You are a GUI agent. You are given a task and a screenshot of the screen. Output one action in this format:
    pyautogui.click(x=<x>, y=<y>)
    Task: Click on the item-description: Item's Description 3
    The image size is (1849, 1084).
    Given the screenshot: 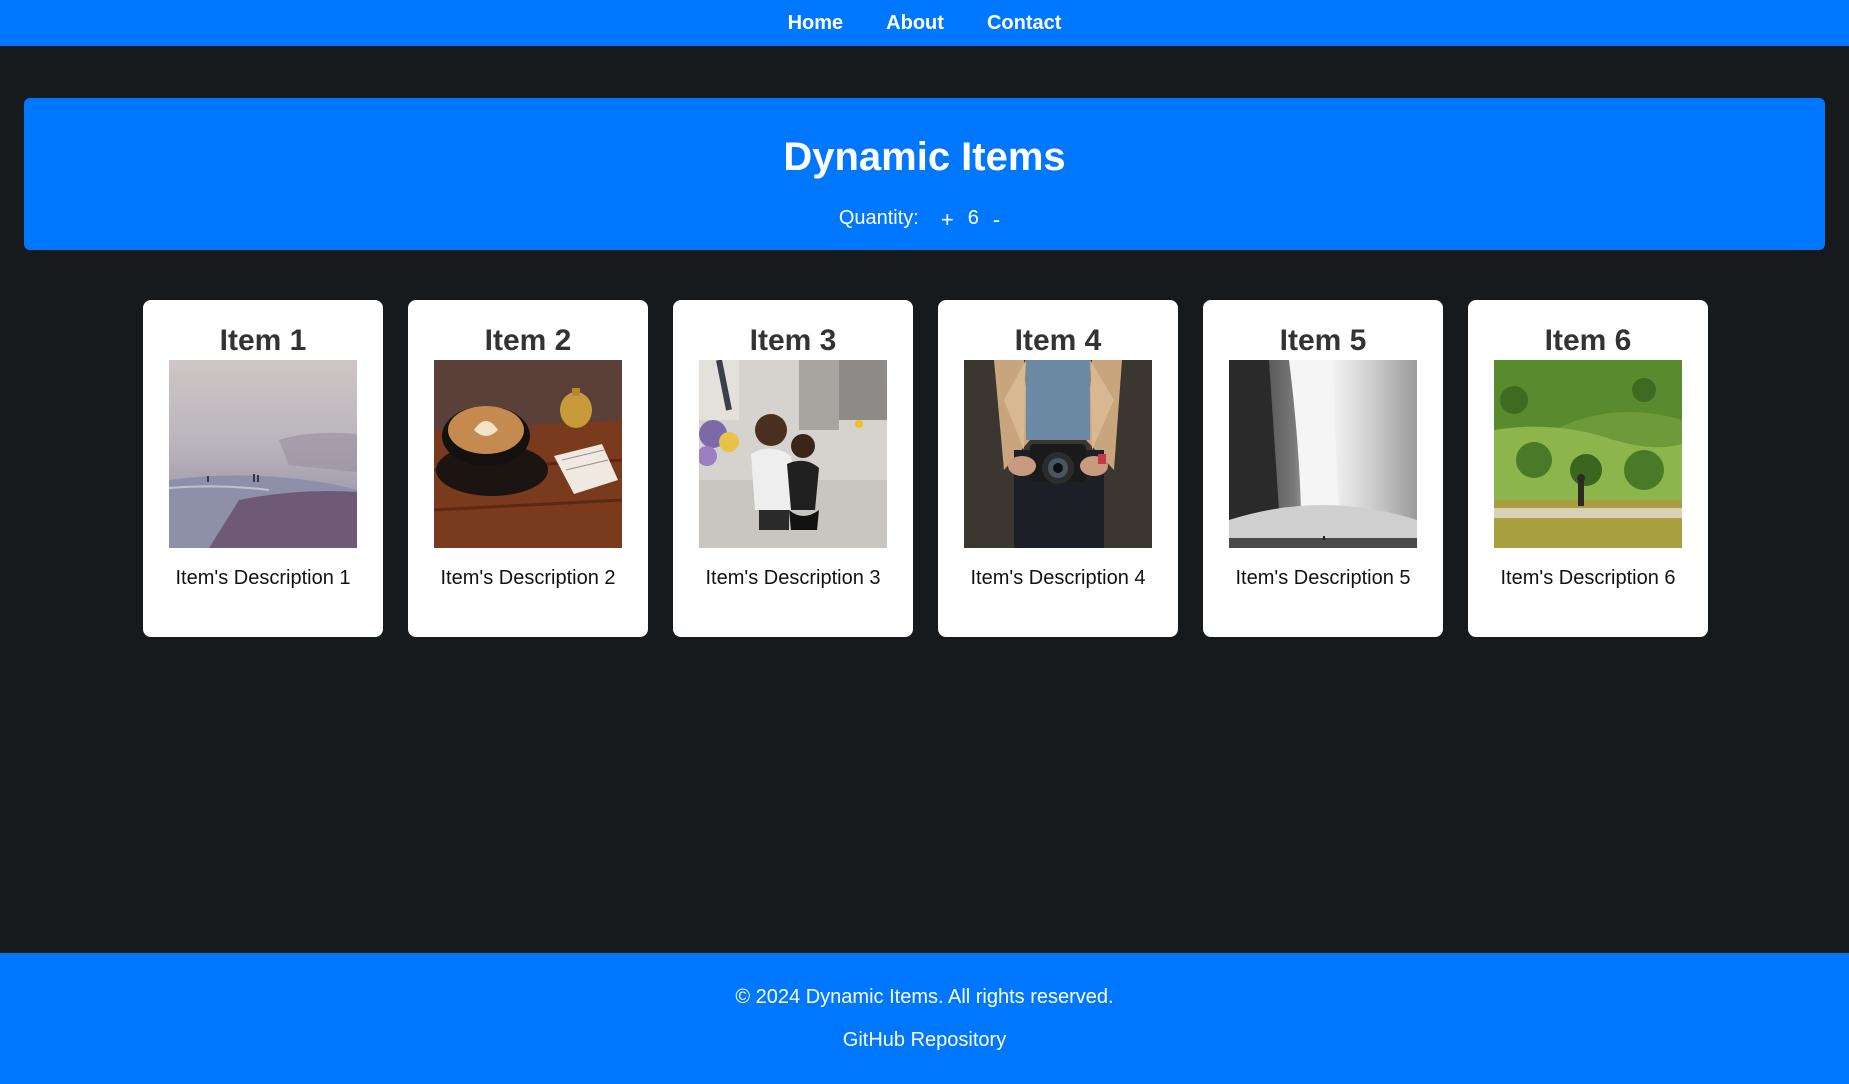 What is the action you would take?
    pyautogui.click(x=793, y=578)
    